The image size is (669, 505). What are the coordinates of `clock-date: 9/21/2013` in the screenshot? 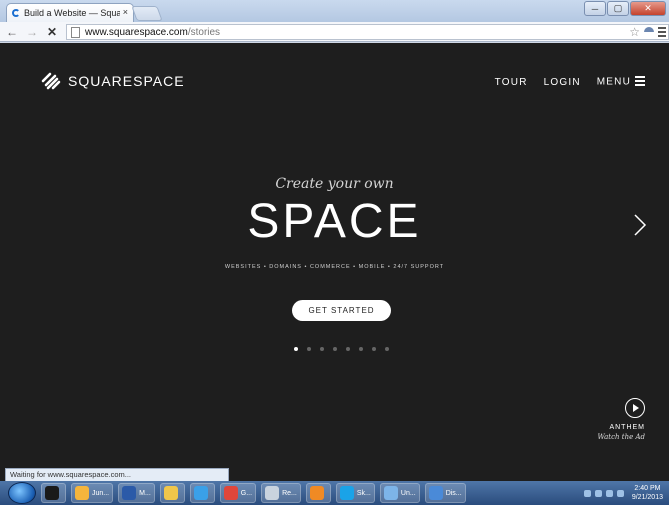 It's located at (647, 497).